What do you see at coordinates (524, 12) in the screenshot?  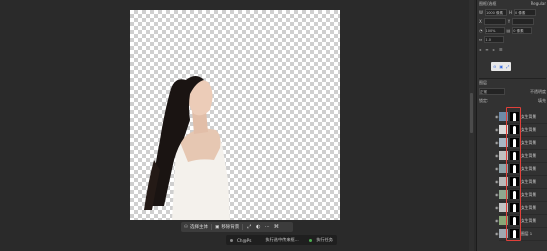 I see `height-field: 0 像素` at bounding box center [524, 12].